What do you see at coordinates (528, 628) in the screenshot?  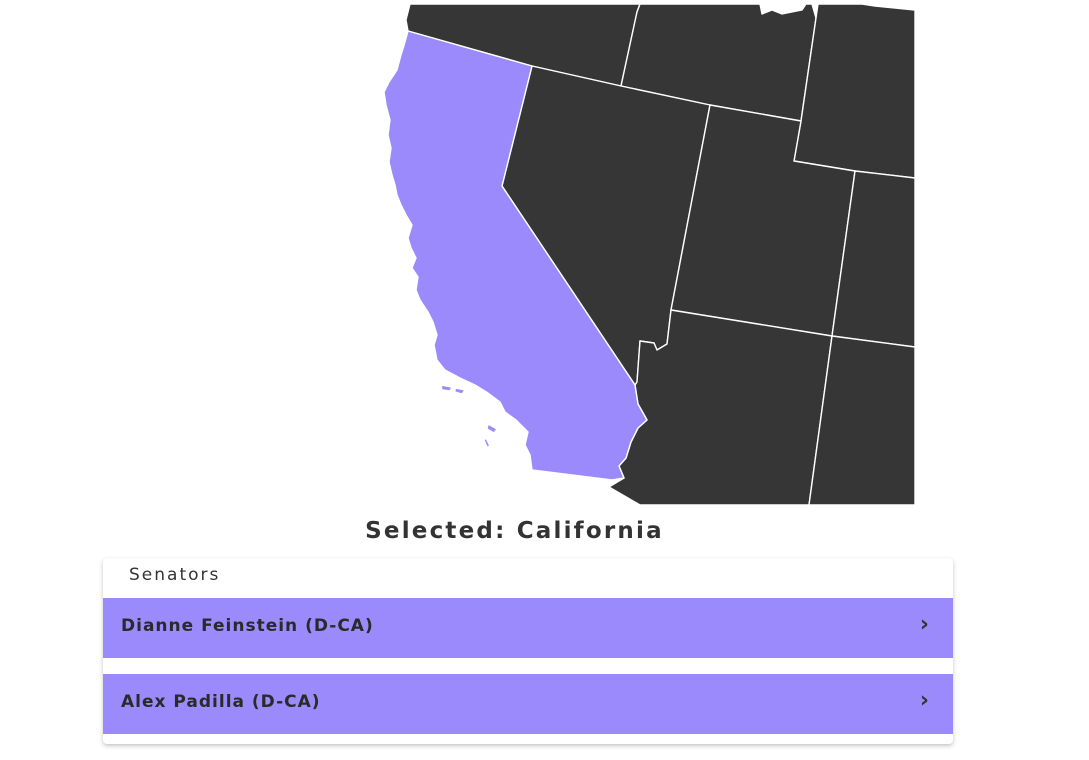 I see `senator-row-feinstein: Dianne Feinstein (D-CA) ›` at bounding box center [528, 628].